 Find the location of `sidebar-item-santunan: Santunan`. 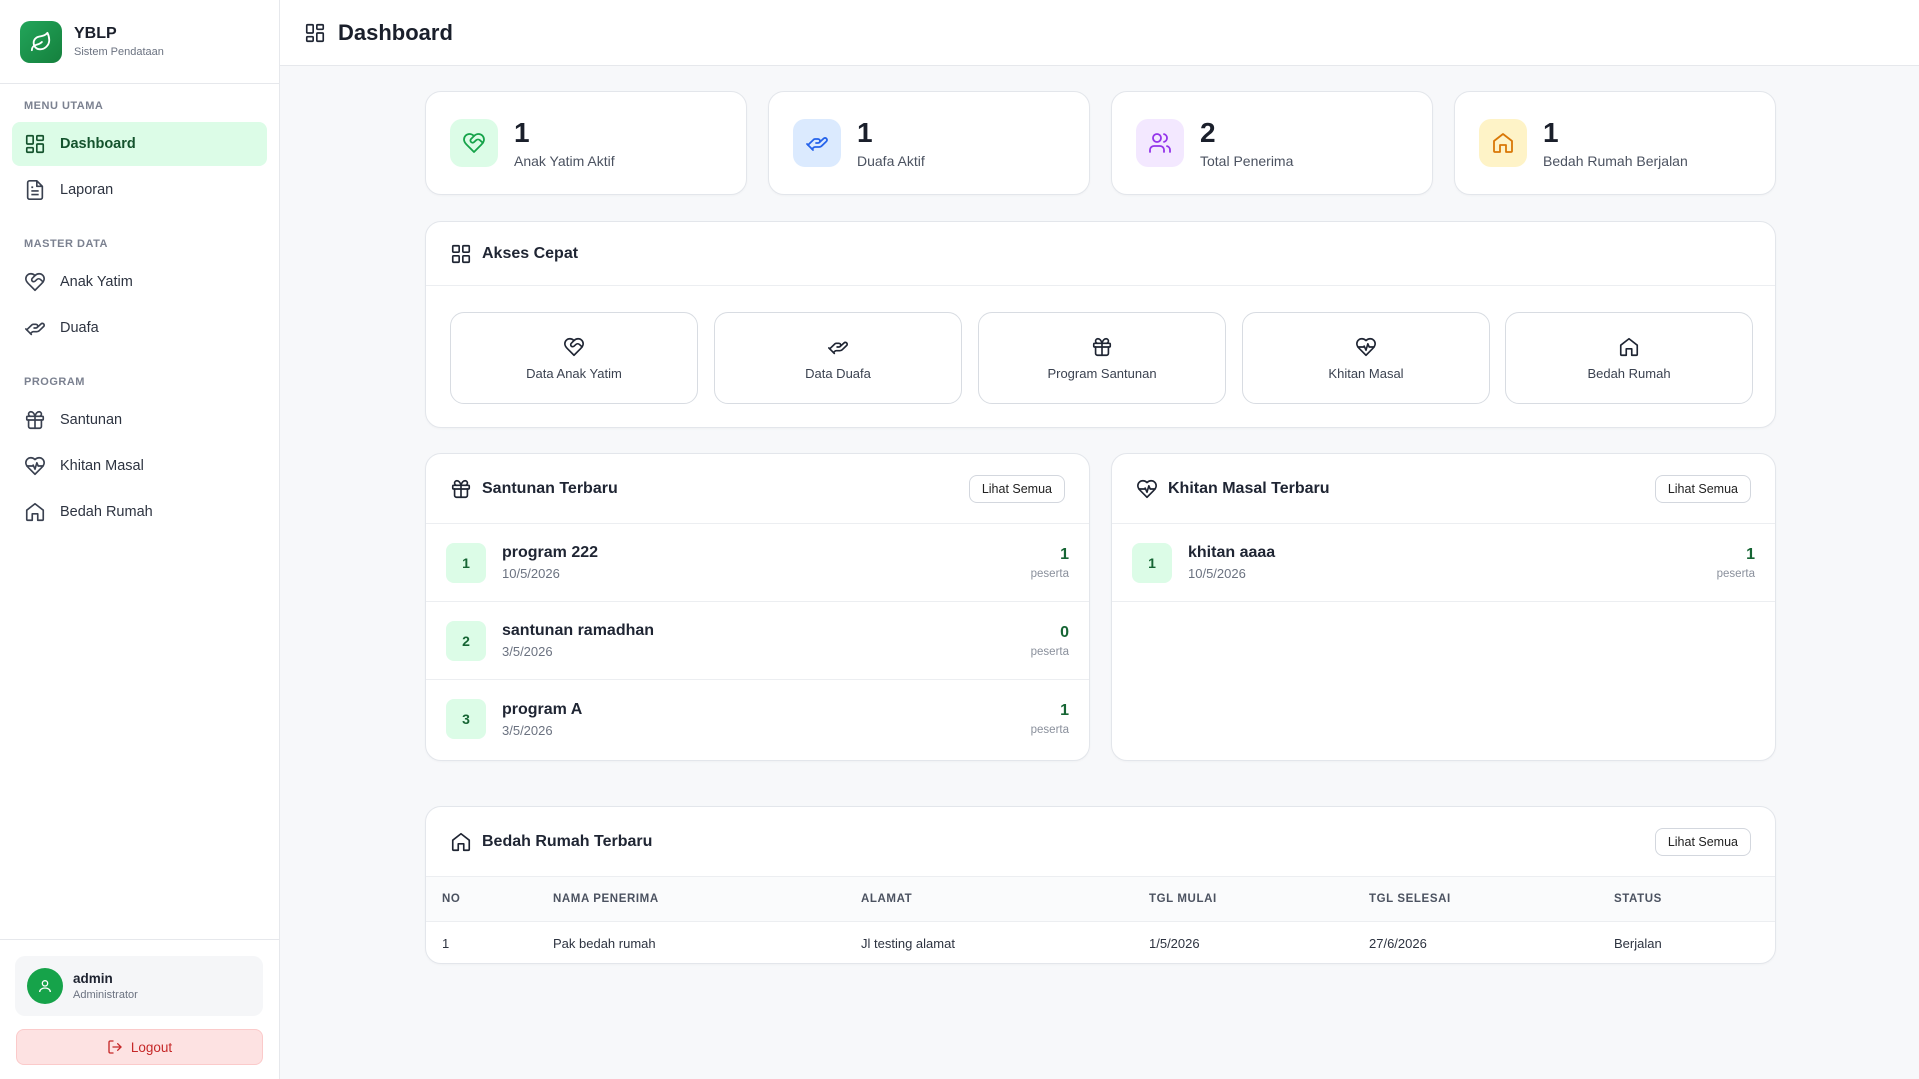

sidebar-item-santunan: Santunan is located at coordinates (139, 420).